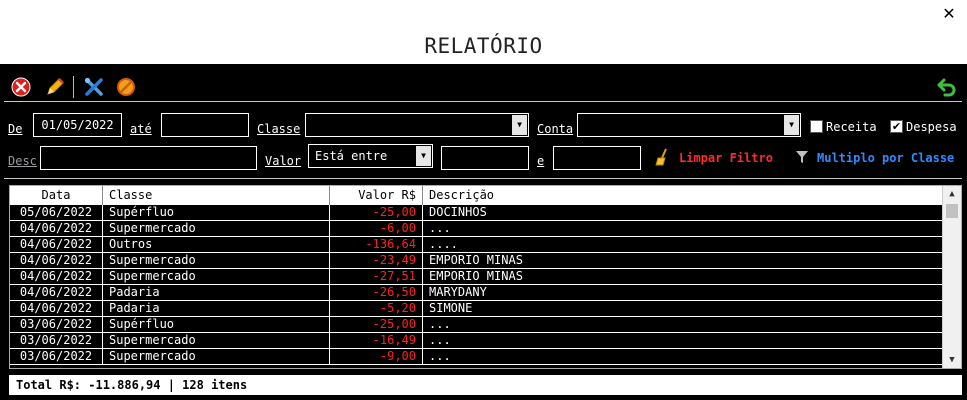  Describe the element at coordinates (376, 244) in the screenshot. I see `cell-valor: -136,64` at that location.